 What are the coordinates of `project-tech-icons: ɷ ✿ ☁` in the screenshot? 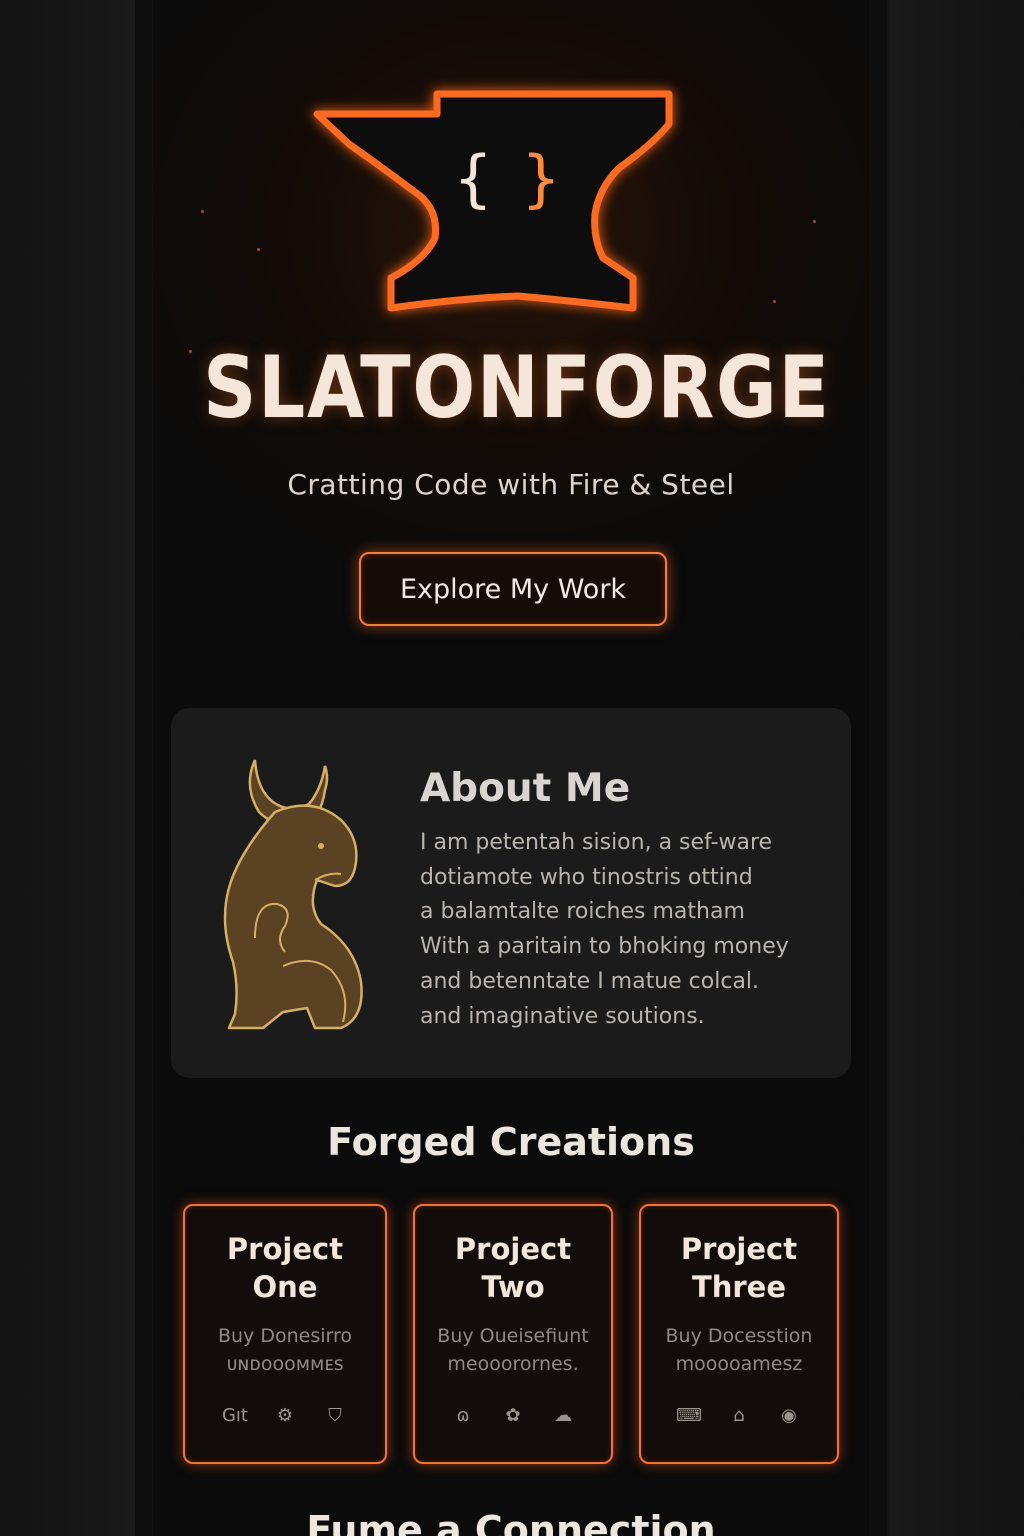 It's located at (513, 1415).